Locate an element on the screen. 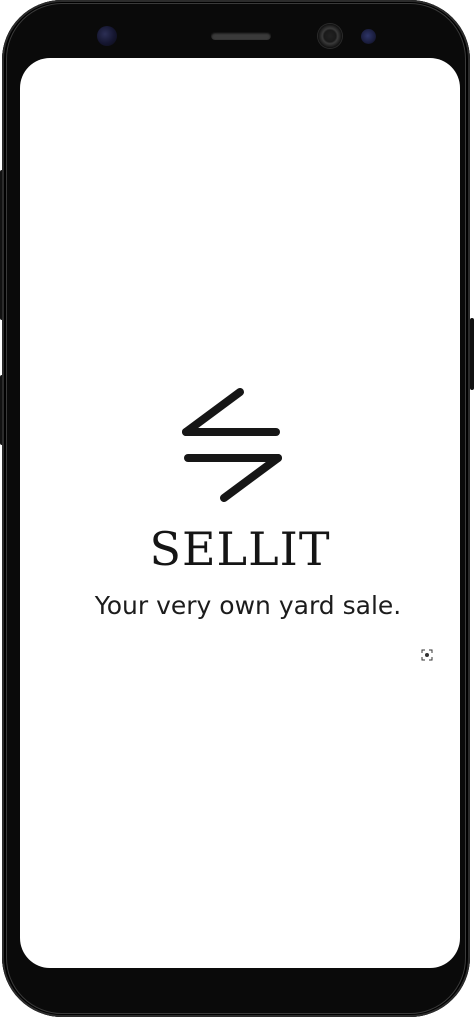  power-button is located at coordinates (472, 354).